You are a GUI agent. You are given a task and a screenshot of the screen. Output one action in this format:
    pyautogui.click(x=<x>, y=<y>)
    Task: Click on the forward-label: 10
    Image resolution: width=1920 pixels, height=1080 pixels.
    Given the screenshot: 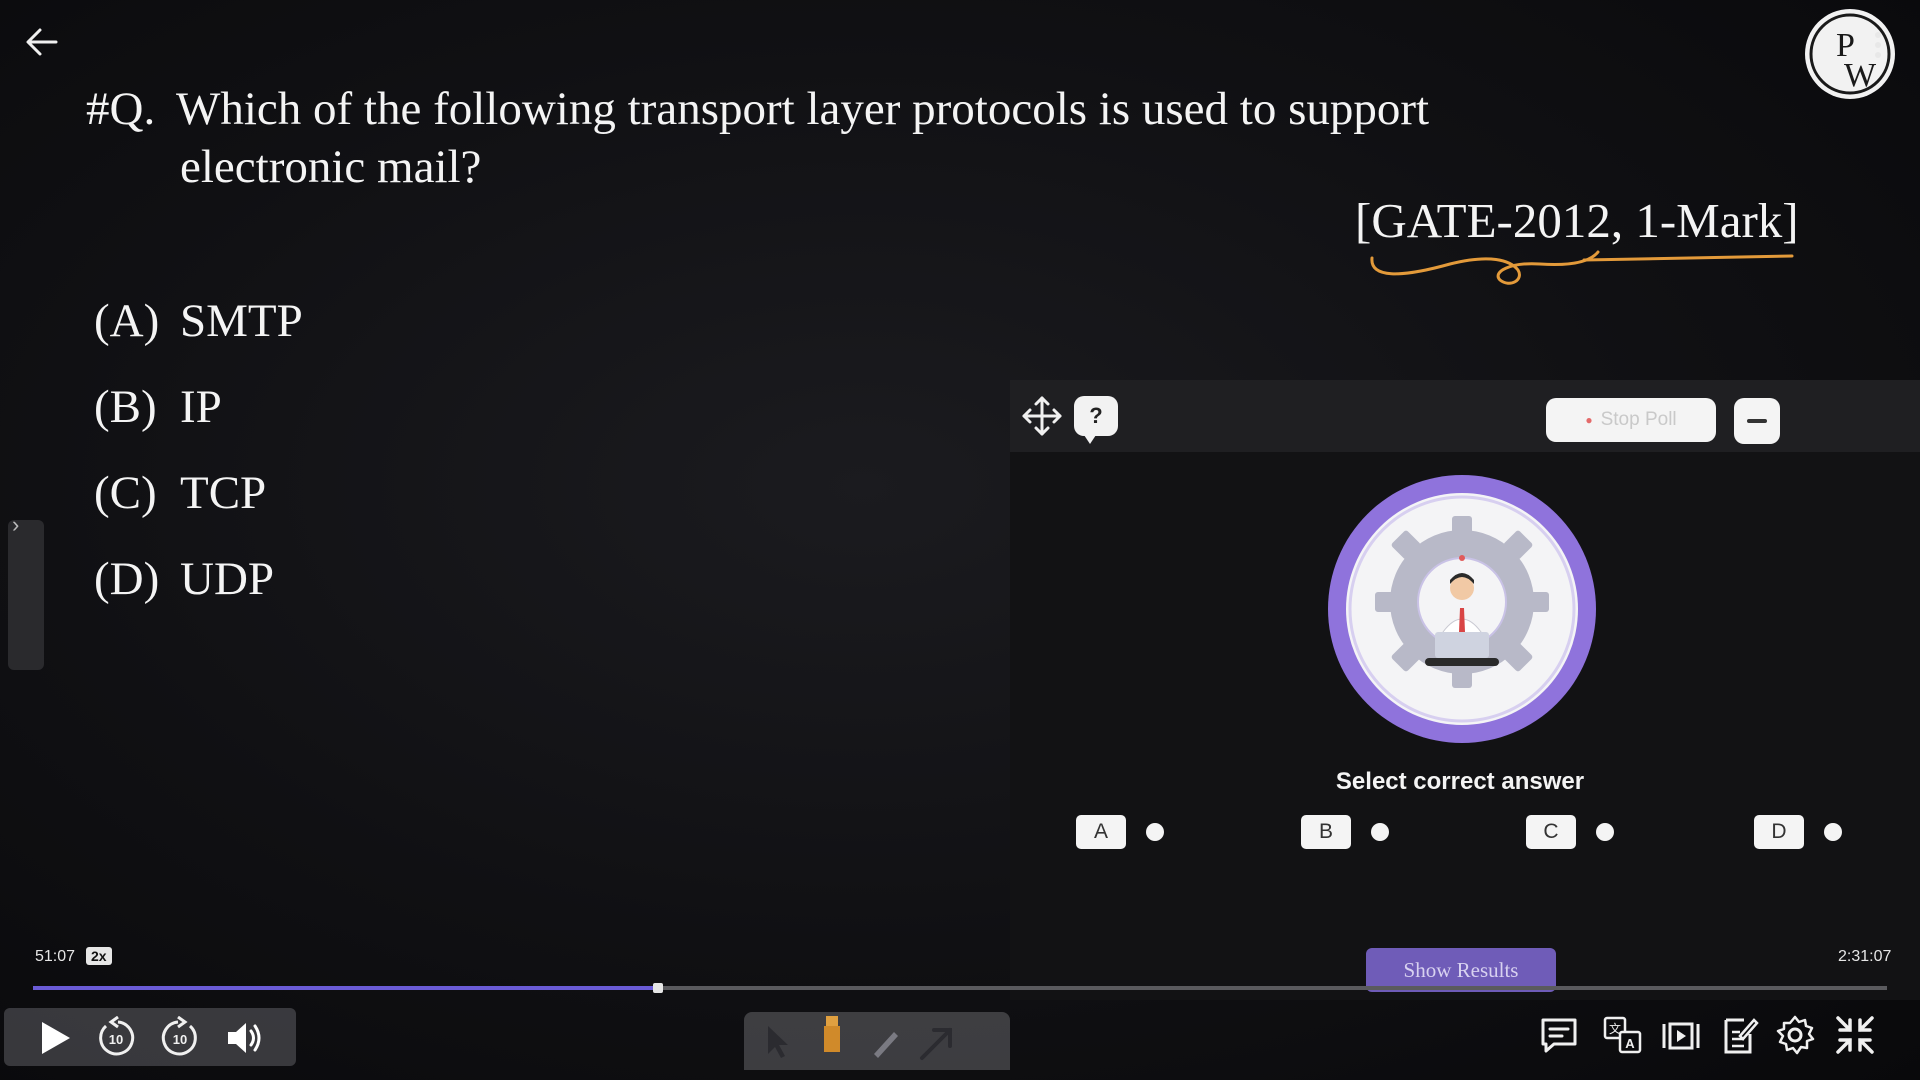 What is the action you would take?
    pyautogui.click(x=180, y=1039)
    